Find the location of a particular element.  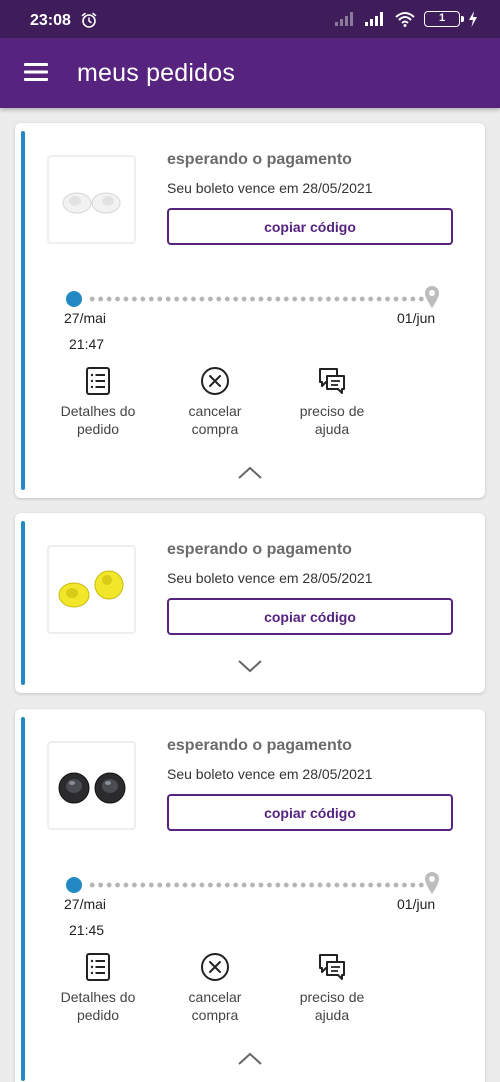

alarm-icon is located at coordinates (89, 20).